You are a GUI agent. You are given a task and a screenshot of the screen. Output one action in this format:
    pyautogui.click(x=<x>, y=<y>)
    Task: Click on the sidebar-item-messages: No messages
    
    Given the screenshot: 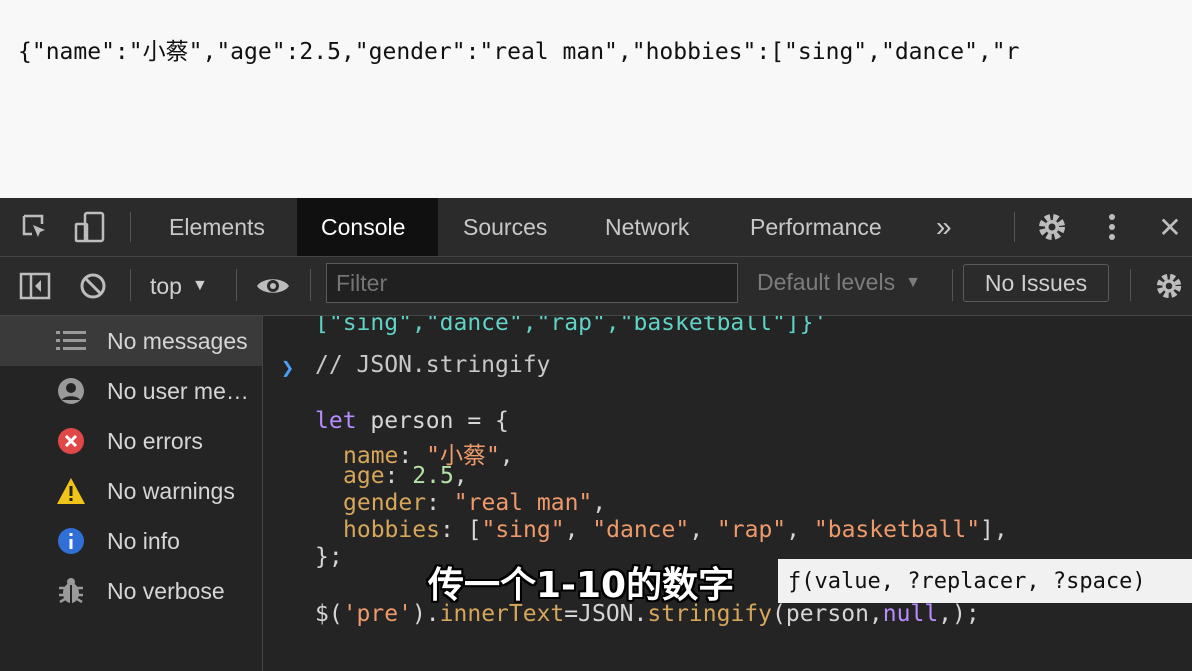 What is the action you would take?
    pyautogui.click(x=131, y=341)
    